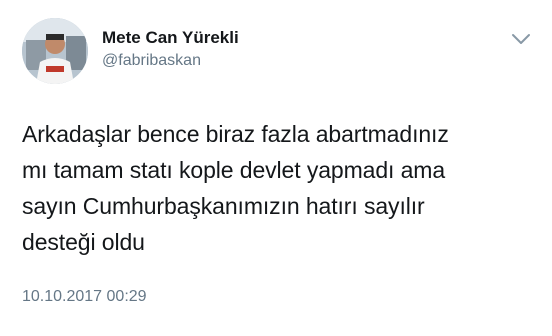 Image resolution: width=552 pixels, height=336 pixels. Describe the element at coordinates (521, 39) in the screenshot. I see `chevron-down-icon` at that location.